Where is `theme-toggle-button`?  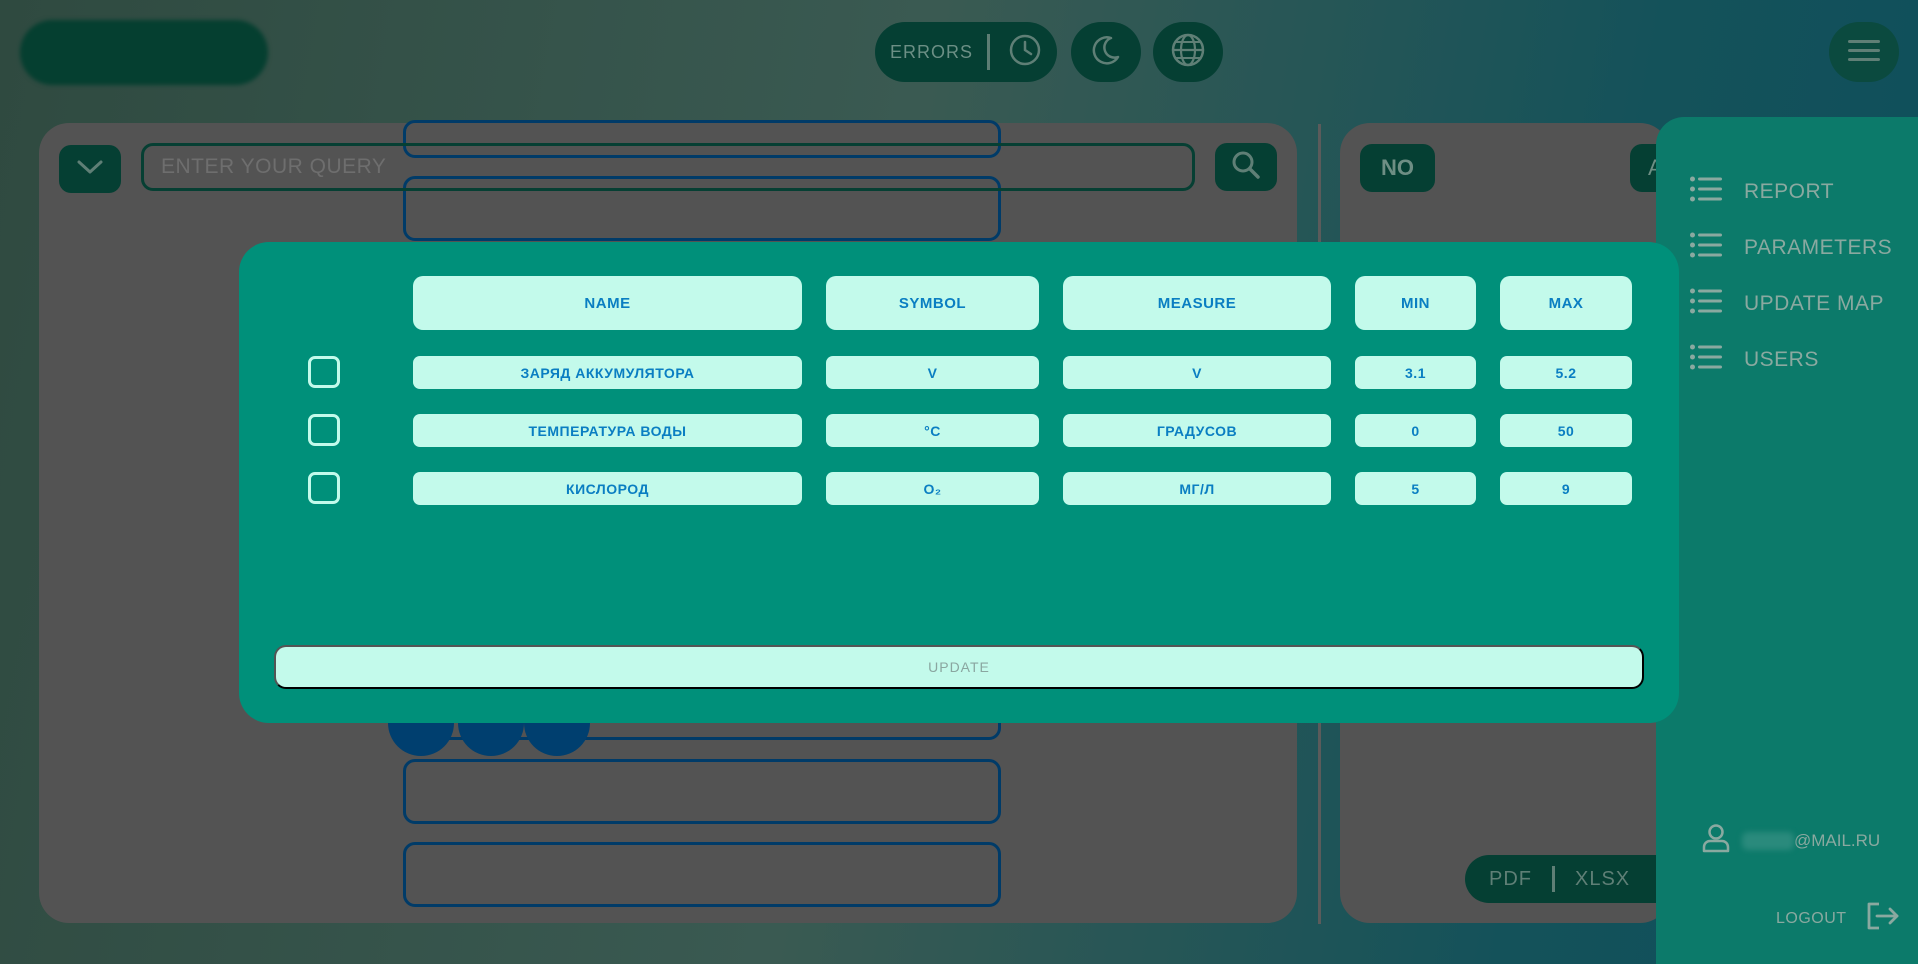 theme-toggle-button is located at coordinates (1106, 52).